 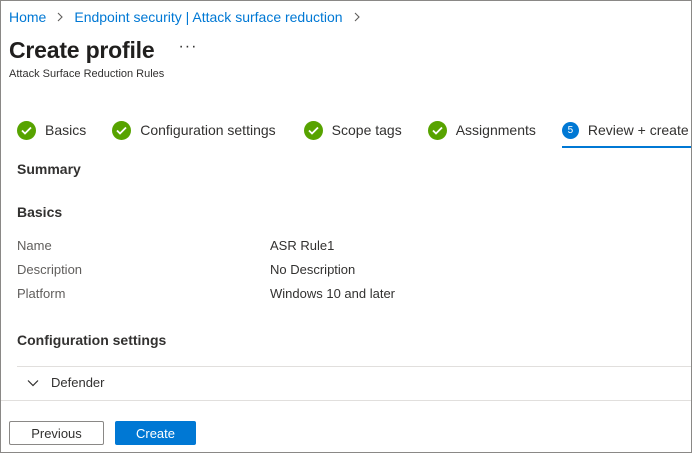 What do you see at coordinates (92, 340) in the screenshot?
I see `configuration-settings-heading: Configuration settings` at bounding box center [92, 340].